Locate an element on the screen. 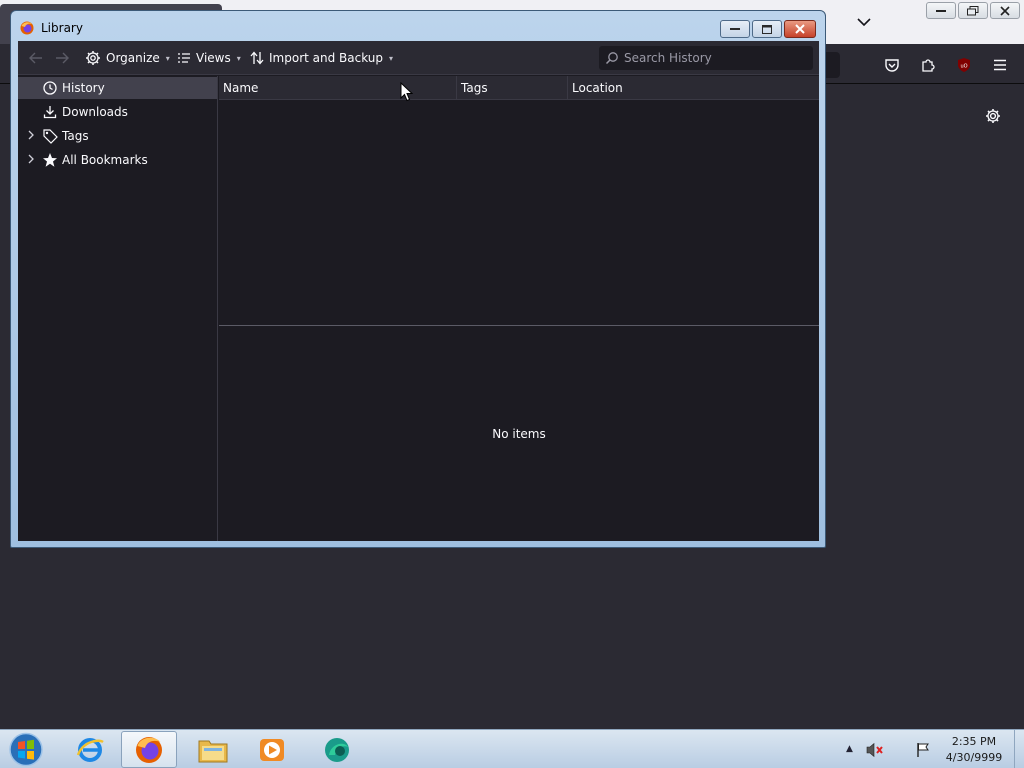  file-explorer-icon is located at coordinates (213, 751).